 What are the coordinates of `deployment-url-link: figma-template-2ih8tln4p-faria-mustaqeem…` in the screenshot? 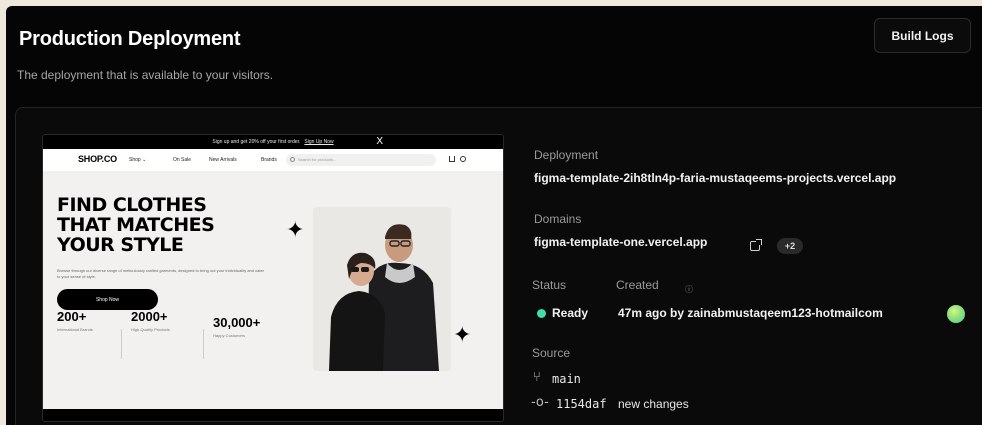 It's located at (715, 178).